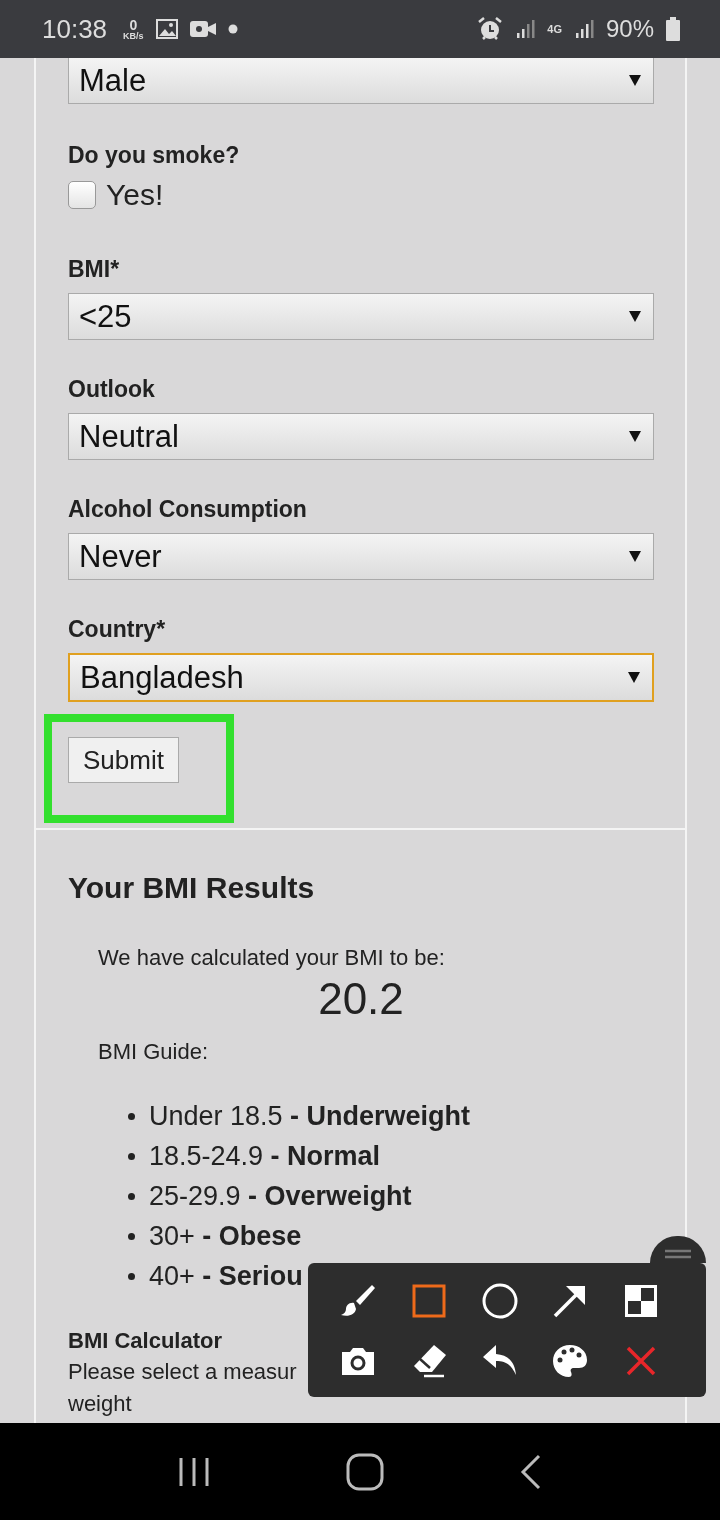 This screenshot has height=1520, width=720. What do you see at coordinates (188, 509) in the screenshot?
I see `field-label: Alcohol Consumption` at bounding box center [188, 509].